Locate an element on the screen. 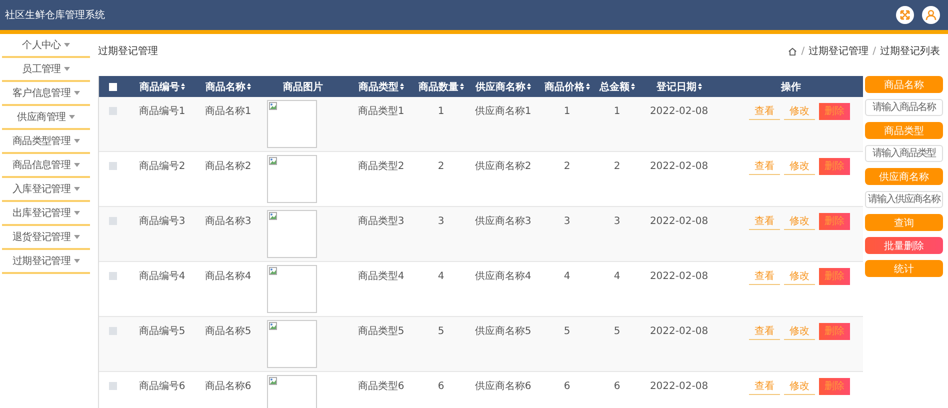 The width and height of the screenshot is (948, 408). filter-label: 商品名称 is located at coordinates (904, 84).